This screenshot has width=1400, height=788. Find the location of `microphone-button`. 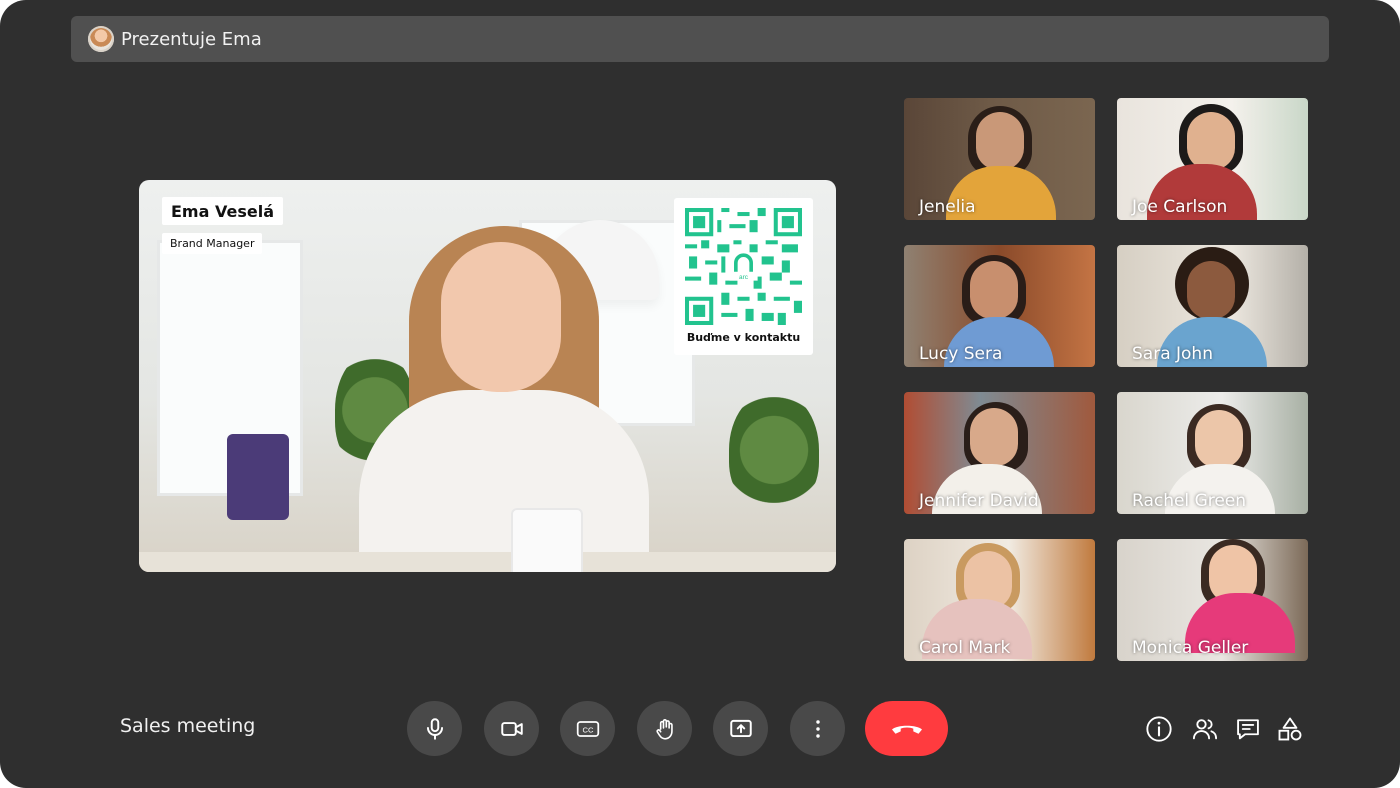

microphone-button is located at coordinates (434, 728).